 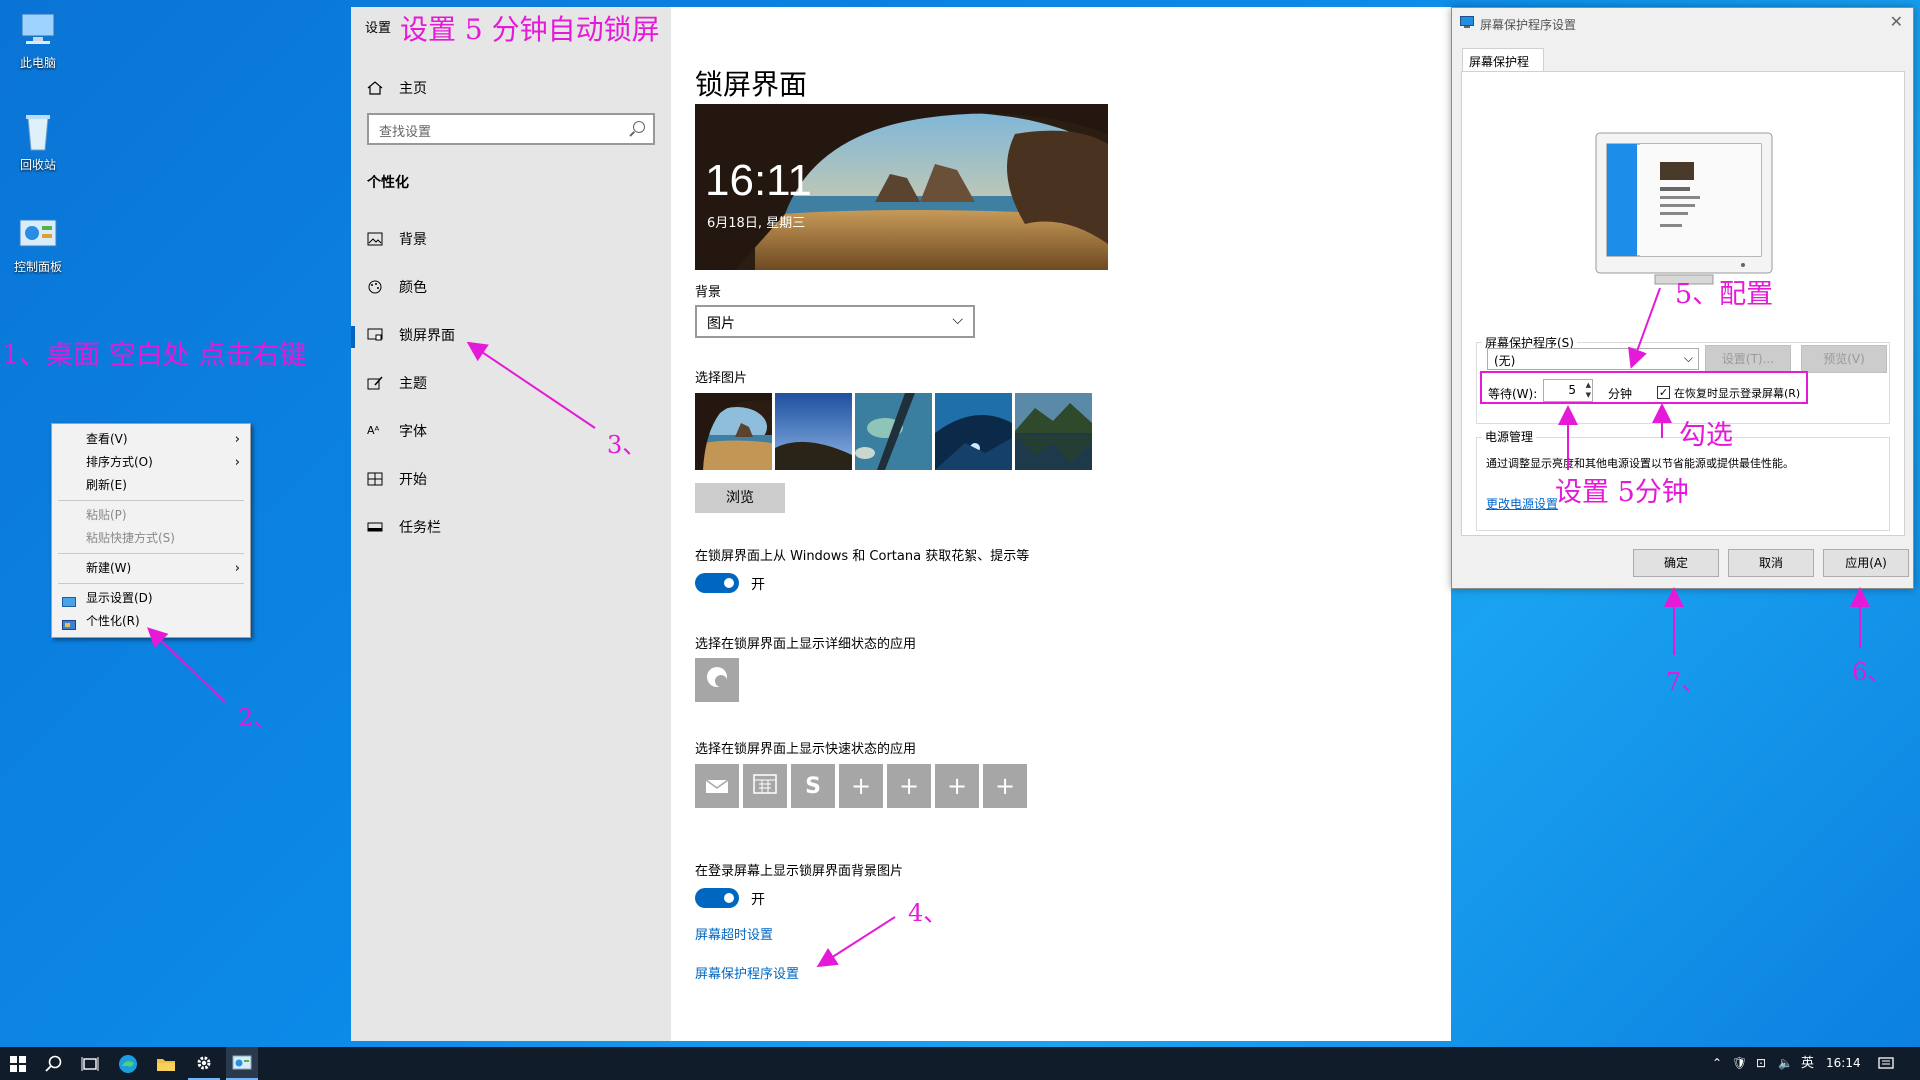 What do you see at coordinates (128, 1063) in the screenshot?
I see `edge-icon` at bounding box center [128, 1063].